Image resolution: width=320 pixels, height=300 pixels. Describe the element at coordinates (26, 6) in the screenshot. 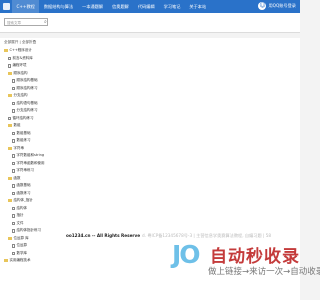

I see `nav-item: C++教程` at that location.